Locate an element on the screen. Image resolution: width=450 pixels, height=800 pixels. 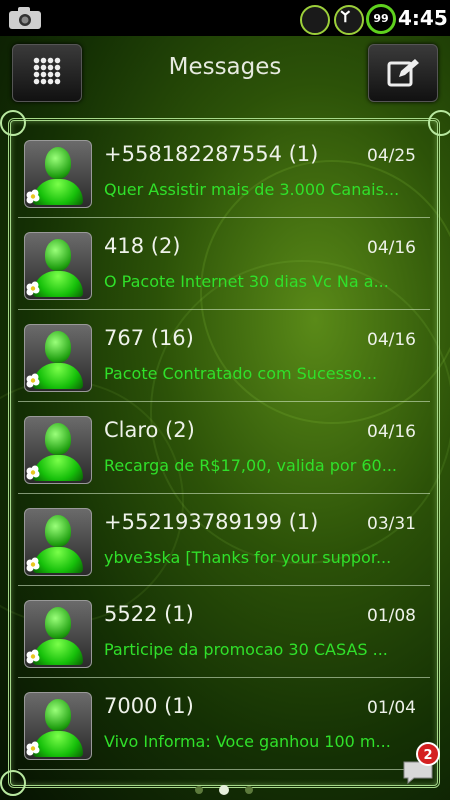
battery-icon: 99 is located at coordinates (381, 19).